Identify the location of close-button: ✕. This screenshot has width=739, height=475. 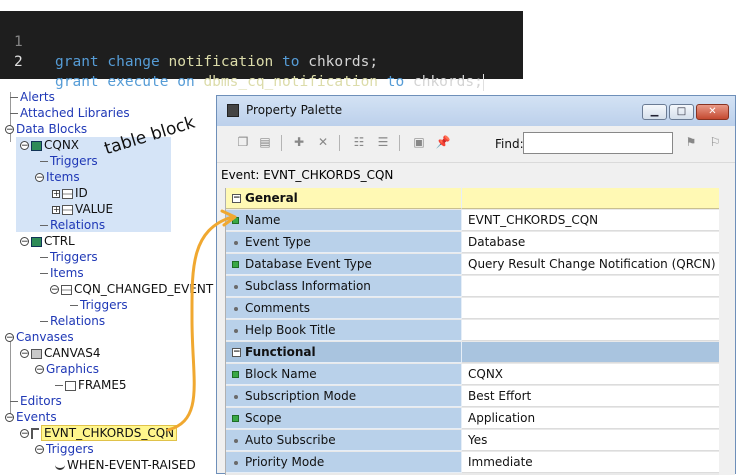
(712, 112).